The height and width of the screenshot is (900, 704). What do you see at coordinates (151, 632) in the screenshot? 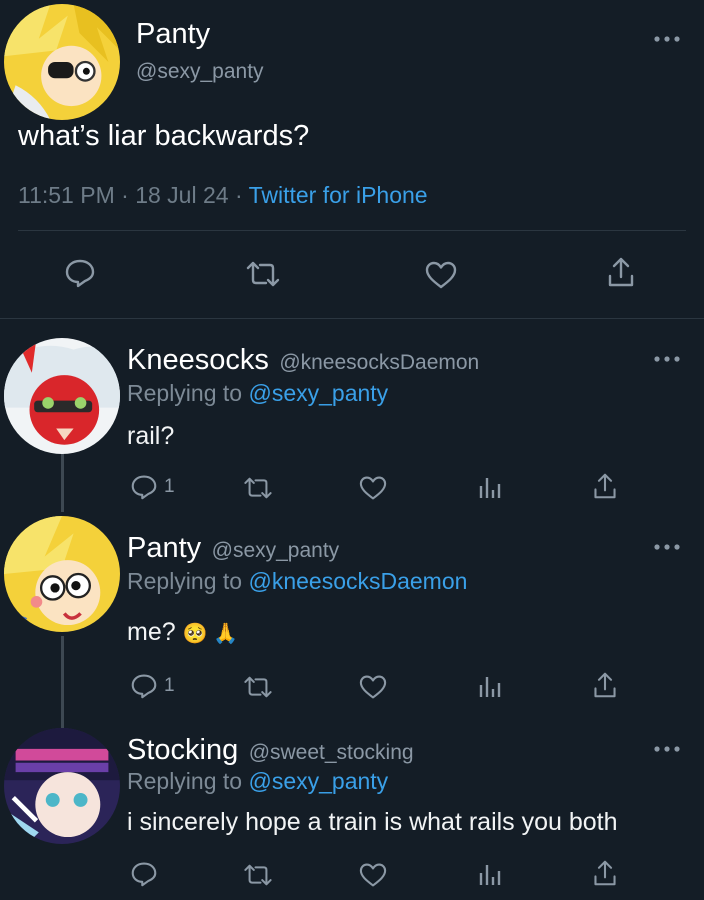
I see `reply-text-content: me?` at bounding box center [151, 632].